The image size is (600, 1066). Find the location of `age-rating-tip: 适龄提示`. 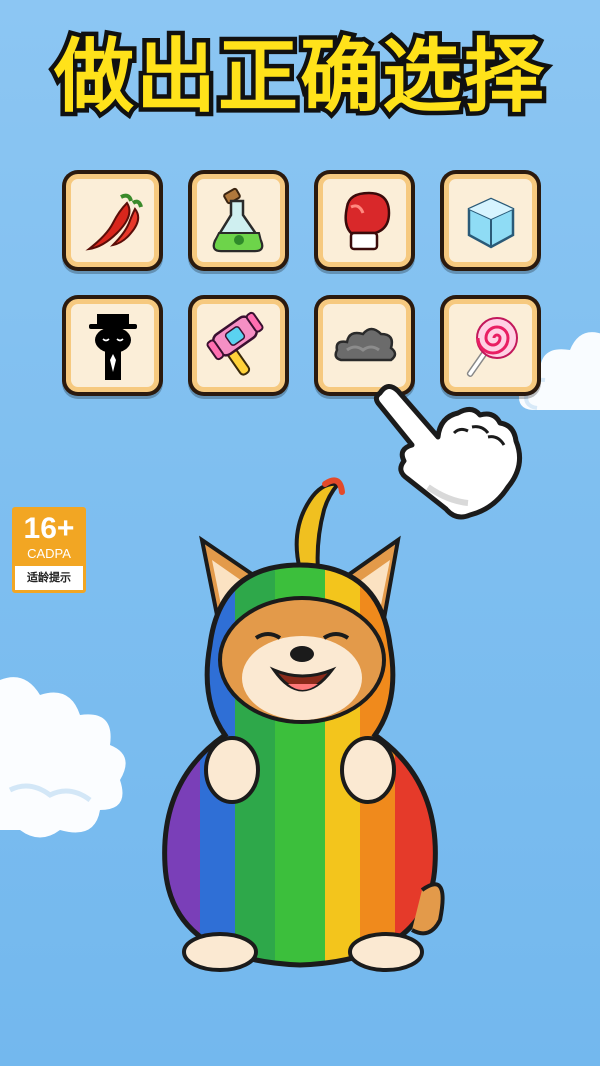

age-rating-tip: 适龄提示 is located at coordinates (49, 577).